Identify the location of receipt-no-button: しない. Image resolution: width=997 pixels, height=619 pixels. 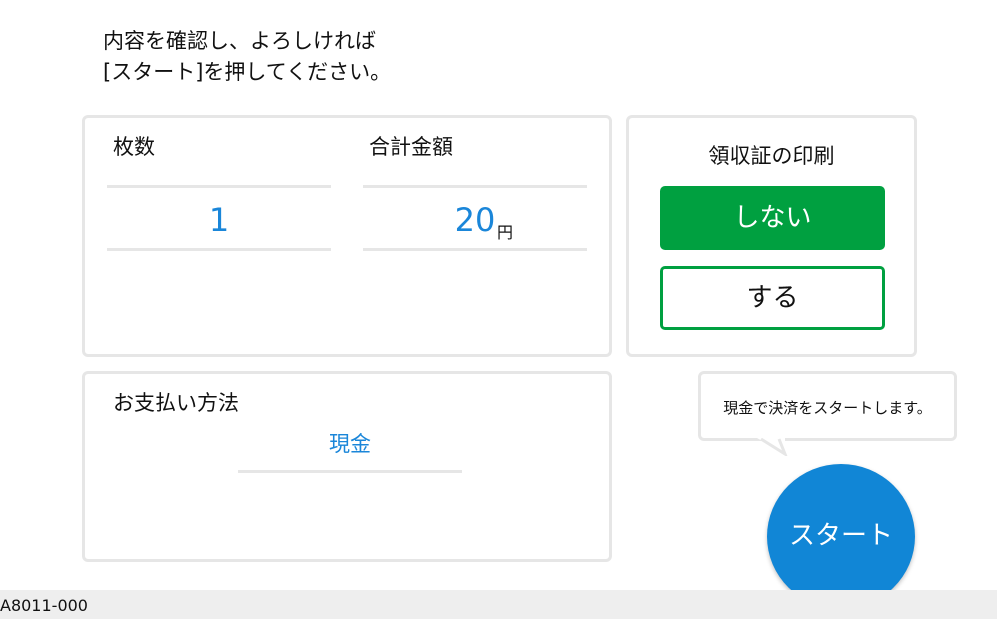
(772, 218).